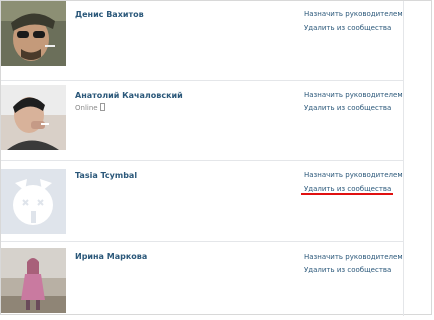 The height and width of the screenshot is (320, 434). I want to click on red-highlight-underline, so click(347, 194).